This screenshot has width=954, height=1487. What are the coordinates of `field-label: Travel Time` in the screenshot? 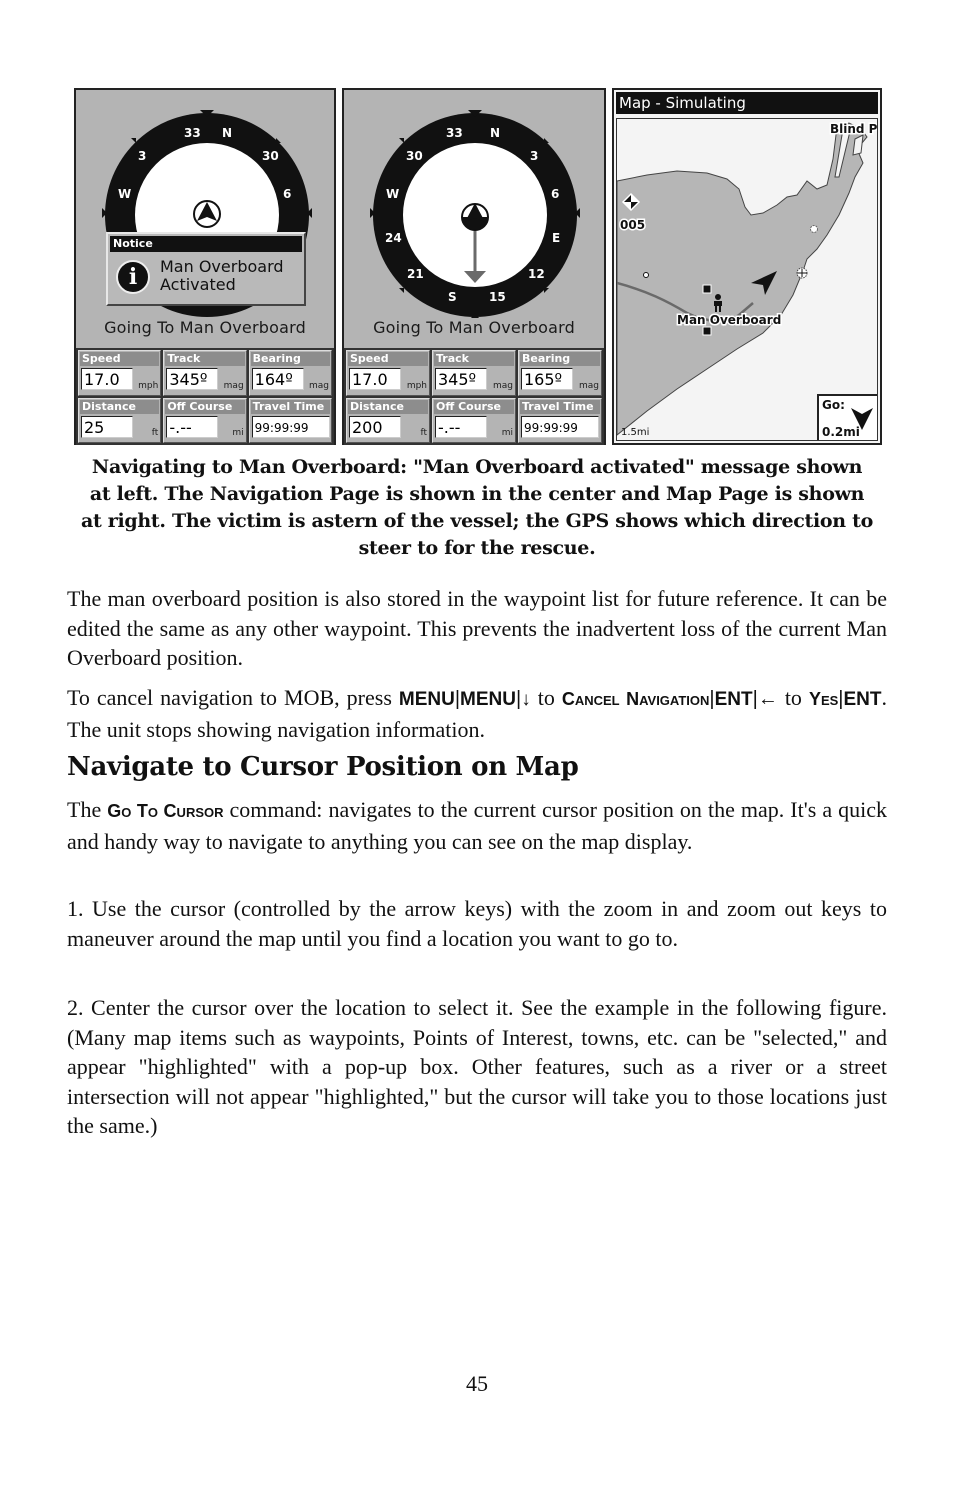 It's located at (560, 406).